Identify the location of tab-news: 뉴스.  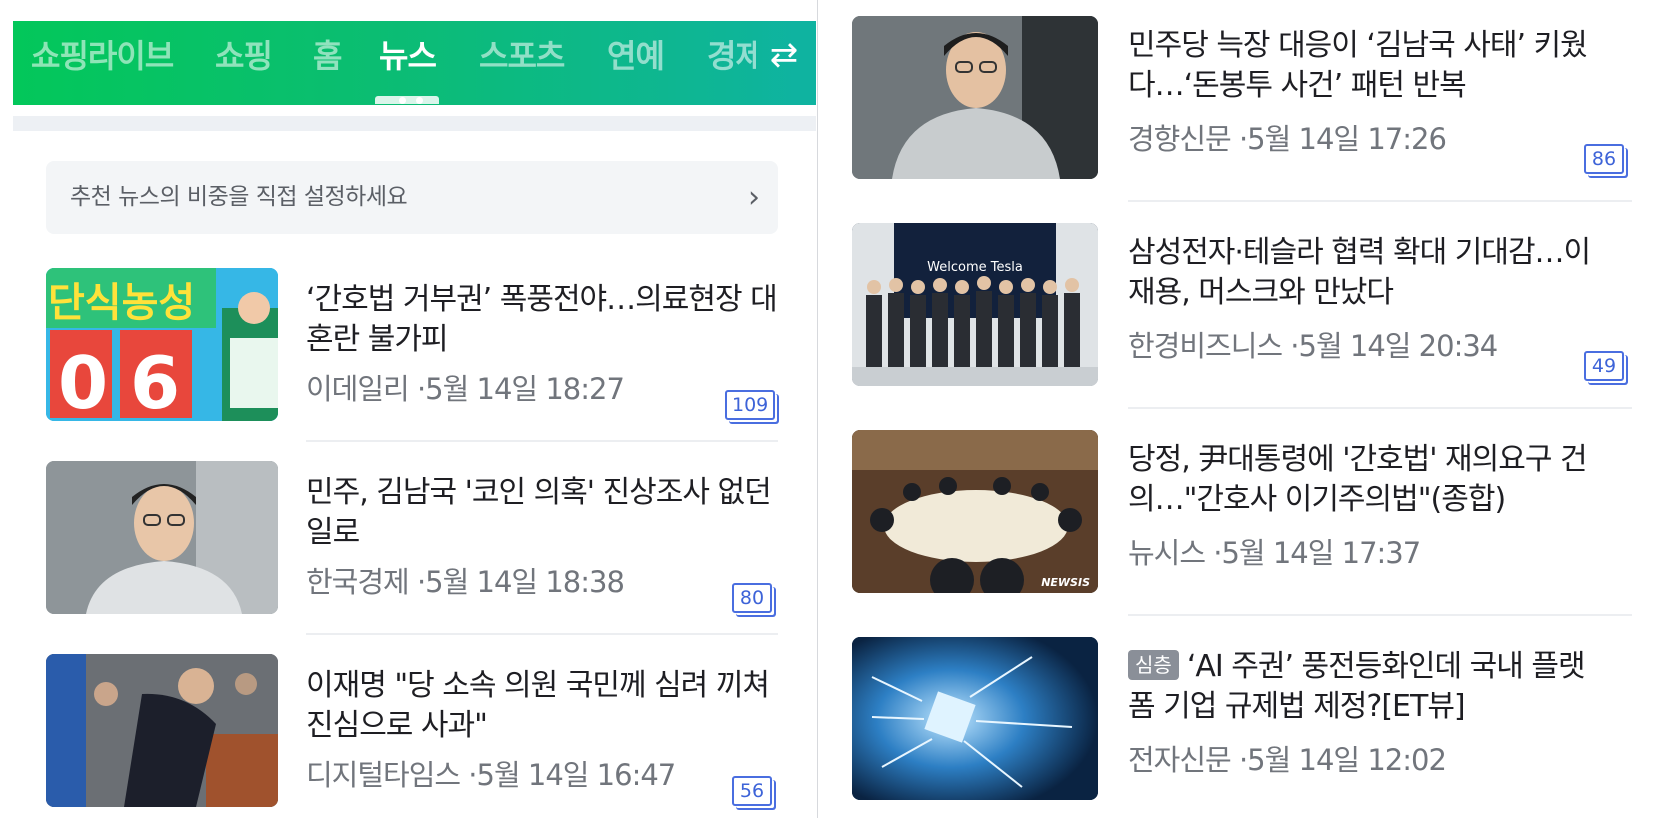
(408, 56).